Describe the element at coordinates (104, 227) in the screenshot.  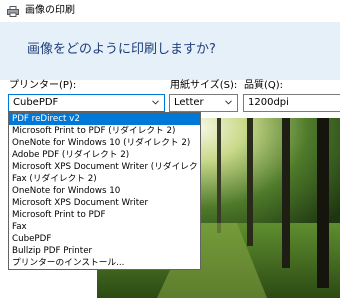
I see `printer-option: Fax` at that location.